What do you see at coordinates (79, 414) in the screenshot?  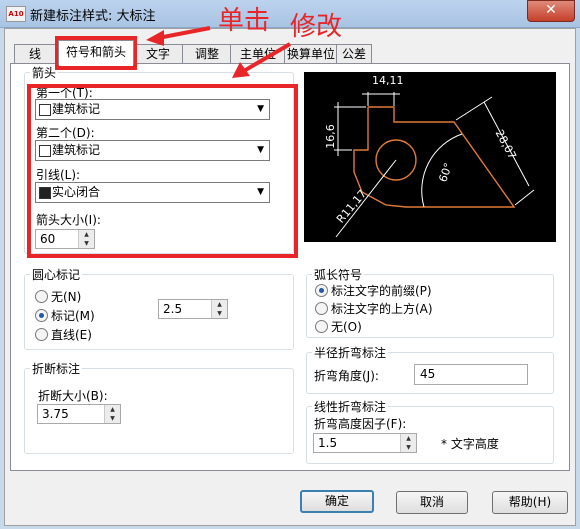 I see `break-size-input: 3.75 ▲ ▼` at bounding box center [79, 414].